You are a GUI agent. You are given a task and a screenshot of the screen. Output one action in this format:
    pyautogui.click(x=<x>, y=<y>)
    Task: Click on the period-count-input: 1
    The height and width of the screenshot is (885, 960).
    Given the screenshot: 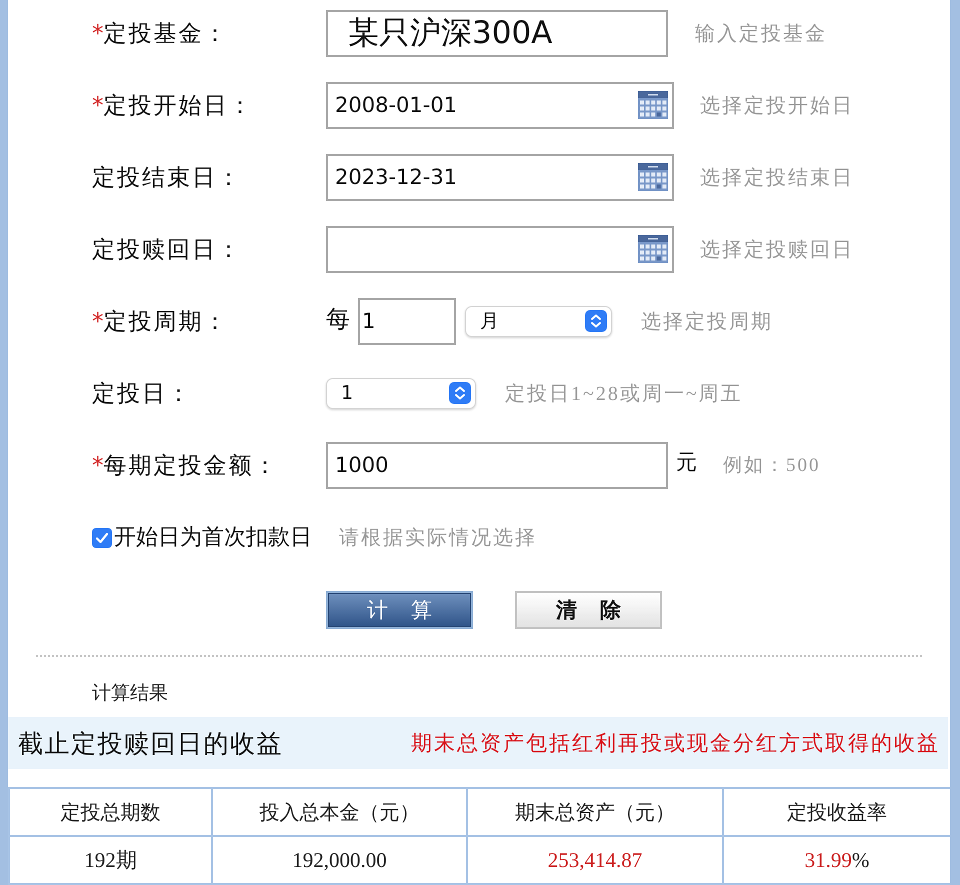 What is the action you would take?
    pyautogui.click(x=407, y=321)
    